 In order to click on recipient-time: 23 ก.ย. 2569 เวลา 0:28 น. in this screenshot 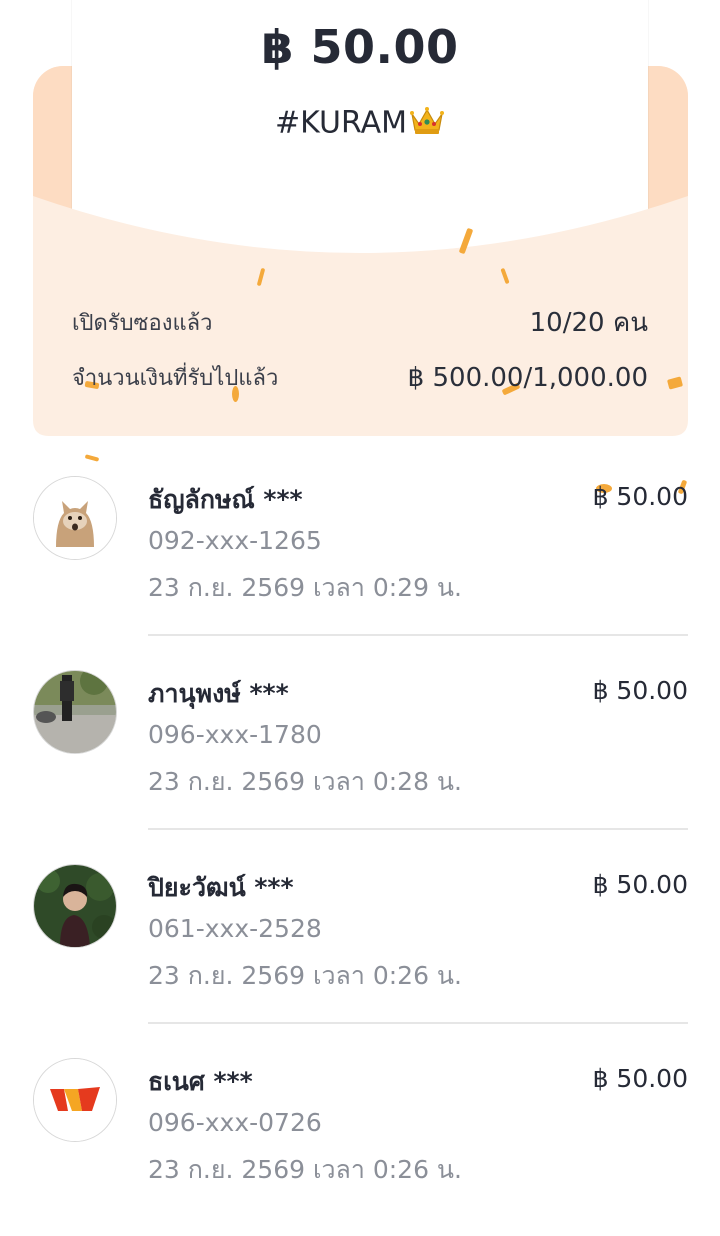, I will do `click(305, 781)`.